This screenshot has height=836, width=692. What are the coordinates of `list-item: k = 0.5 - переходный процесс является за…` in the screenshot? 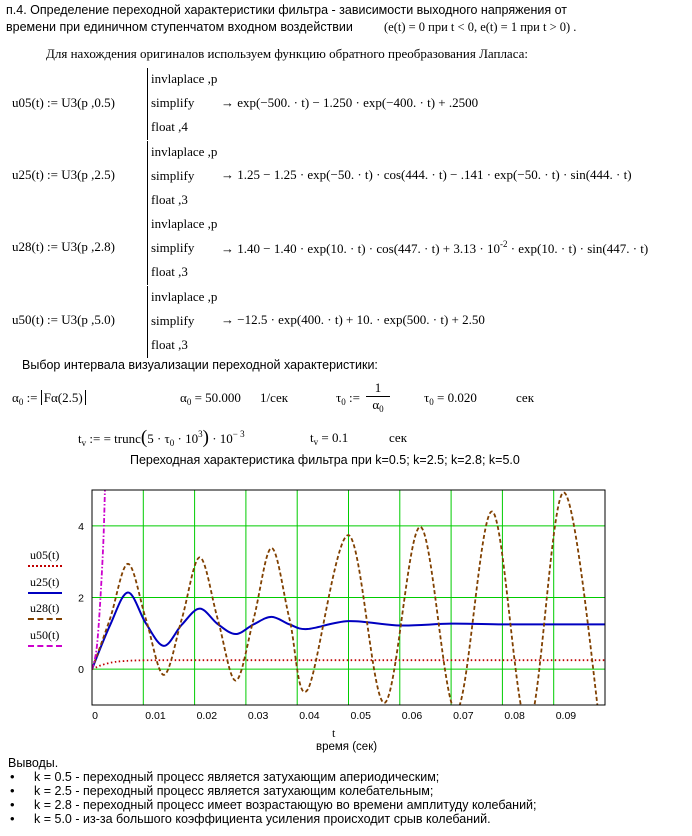 It's located at (272, 777).